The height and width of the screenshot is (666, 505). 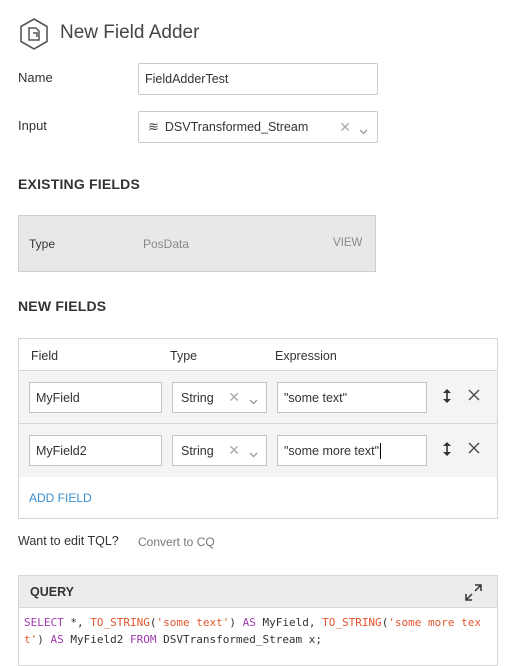 What do you see at coordinates (44, 622) in the screenshot?
I see `query-token: SELECT` at bounding box center [44, 622].